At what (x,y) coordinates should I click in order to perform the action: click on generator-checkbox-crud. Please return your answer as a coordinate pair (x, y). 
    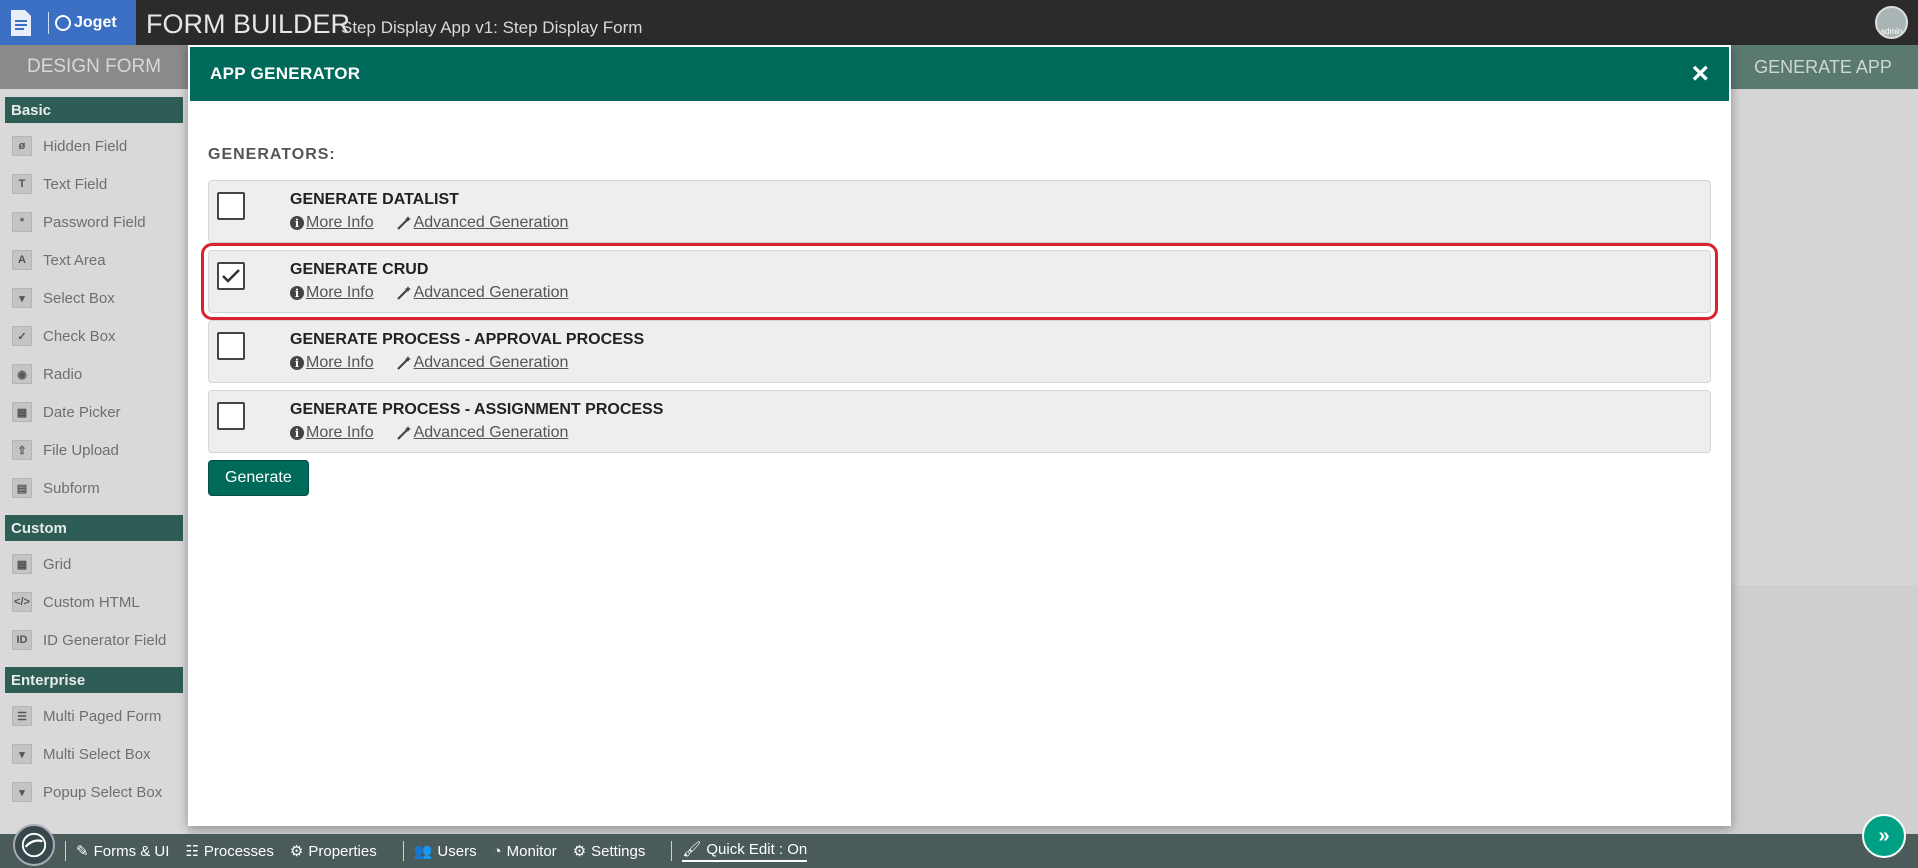
    Looking at the image, I should click on (231, 276).